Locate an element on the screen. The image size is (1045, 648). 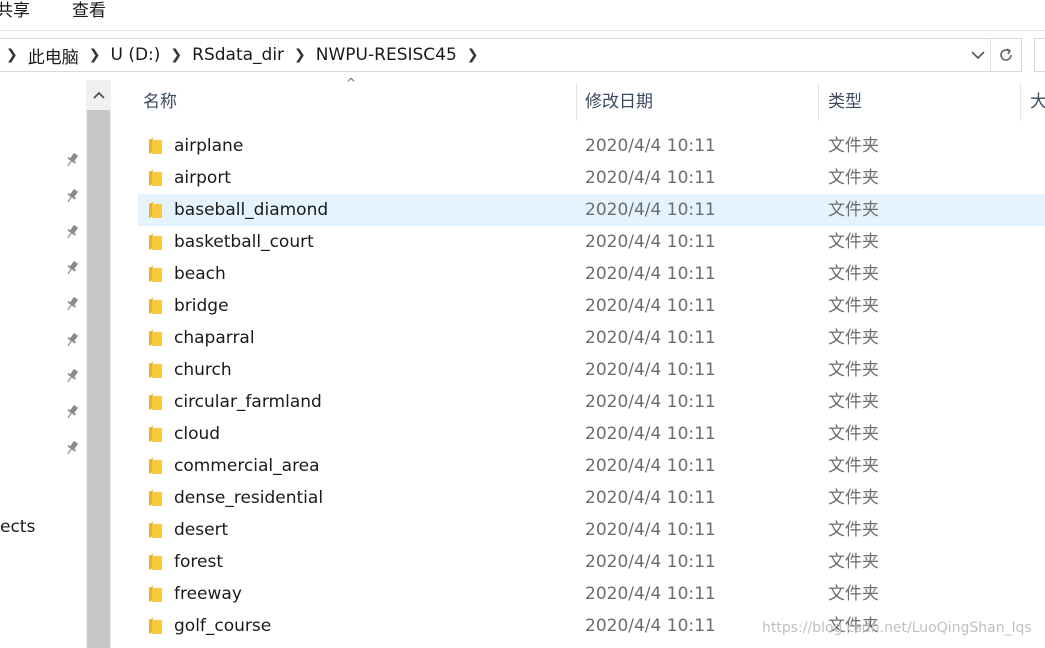
file-row: airplane 2020/4/4 10:11 文件夹 is located at coordinates (591, 146).